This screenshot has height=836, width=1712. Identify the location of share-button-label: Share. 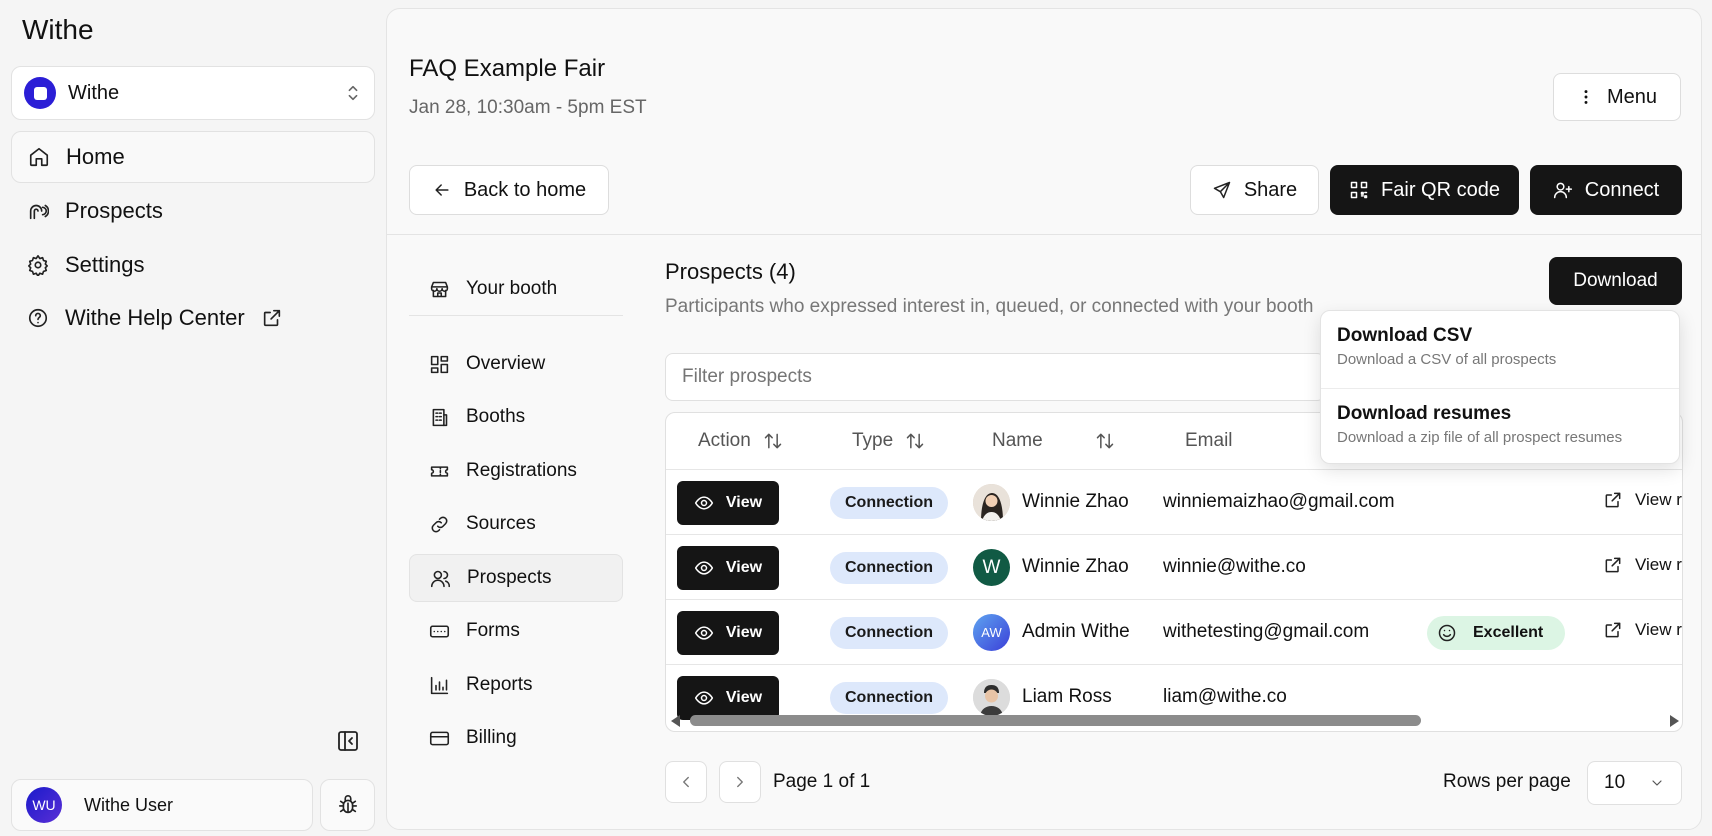
(1270, 189).